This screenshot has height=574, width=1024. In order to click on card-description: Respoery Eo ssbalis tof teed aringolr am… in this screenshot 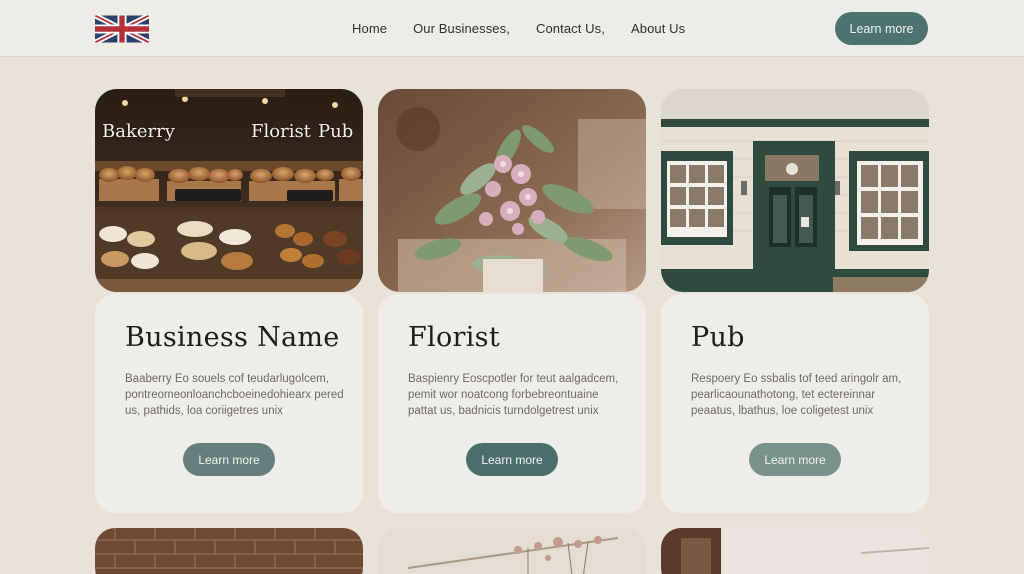, I will do `click(796, 395)`.